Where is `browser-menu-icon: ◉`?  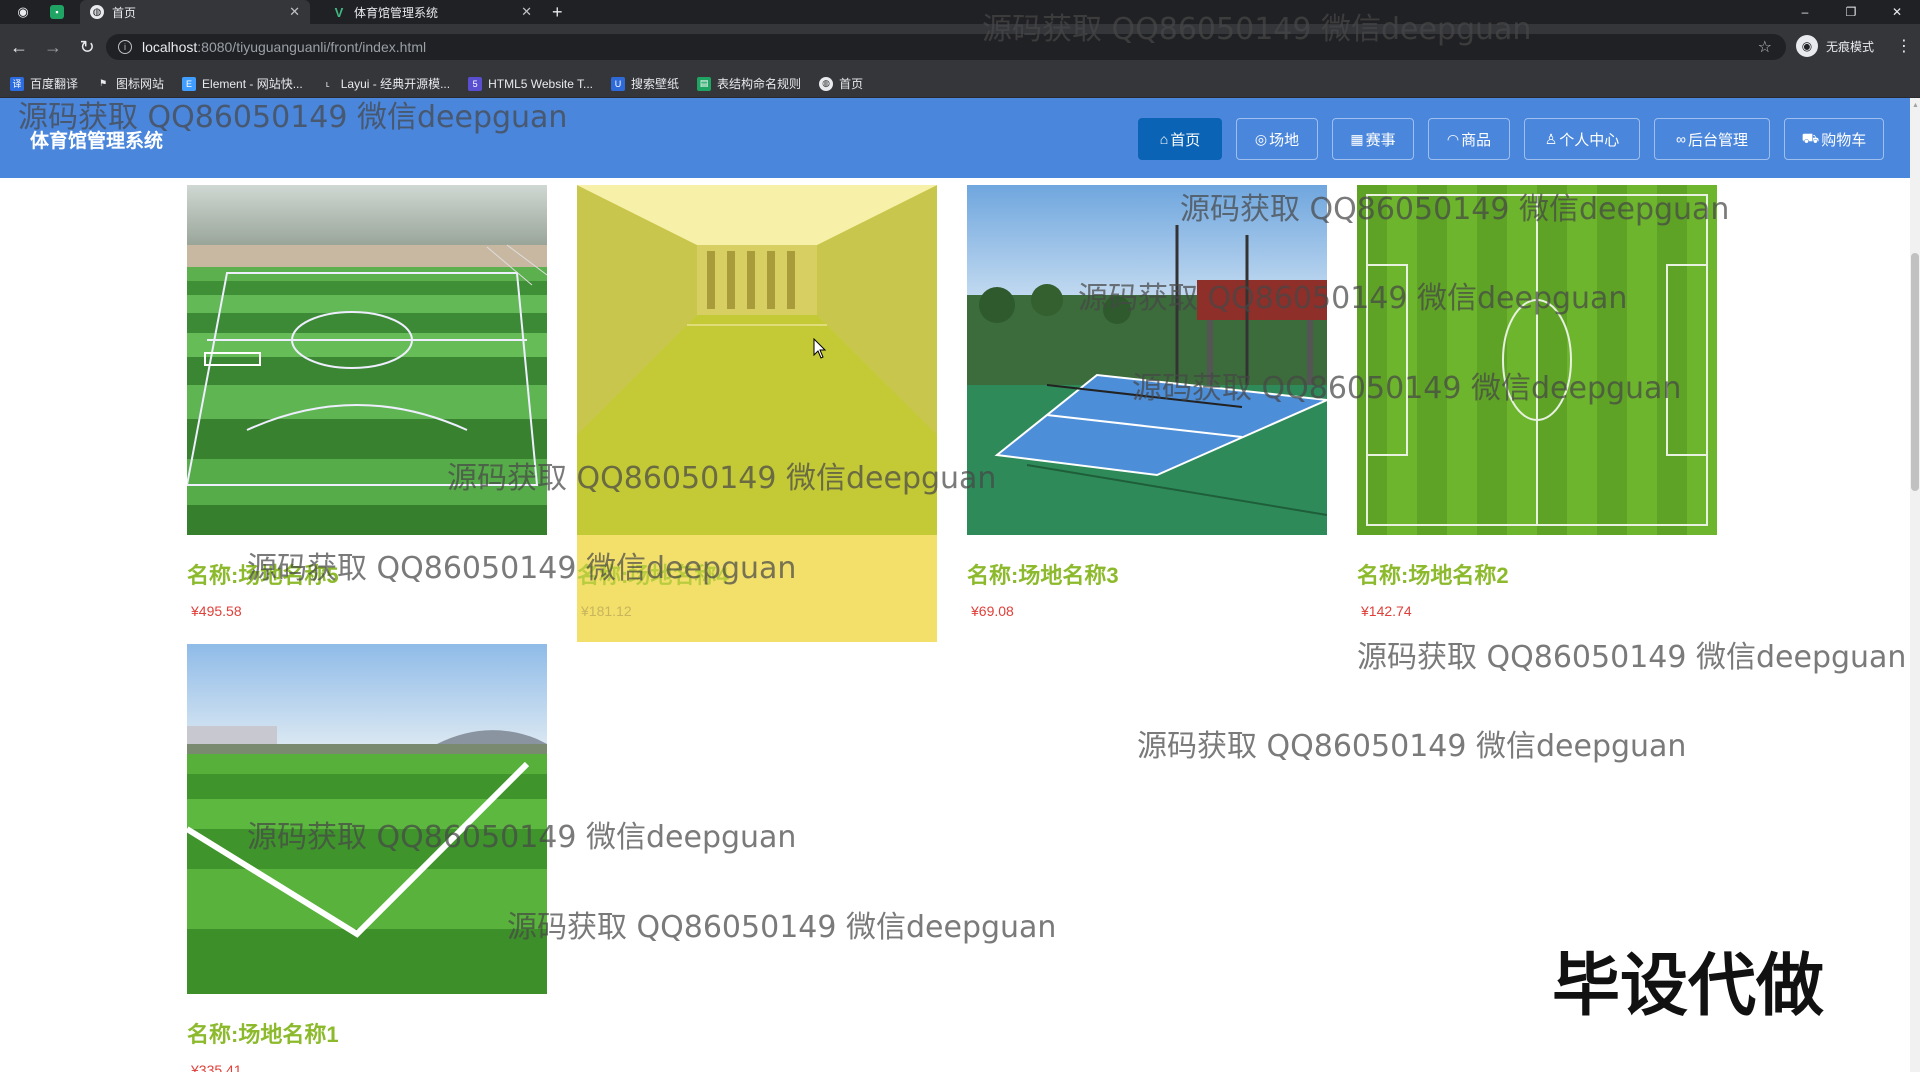
browser-menu-icon: ◉ is located at coordinates (23, 12).